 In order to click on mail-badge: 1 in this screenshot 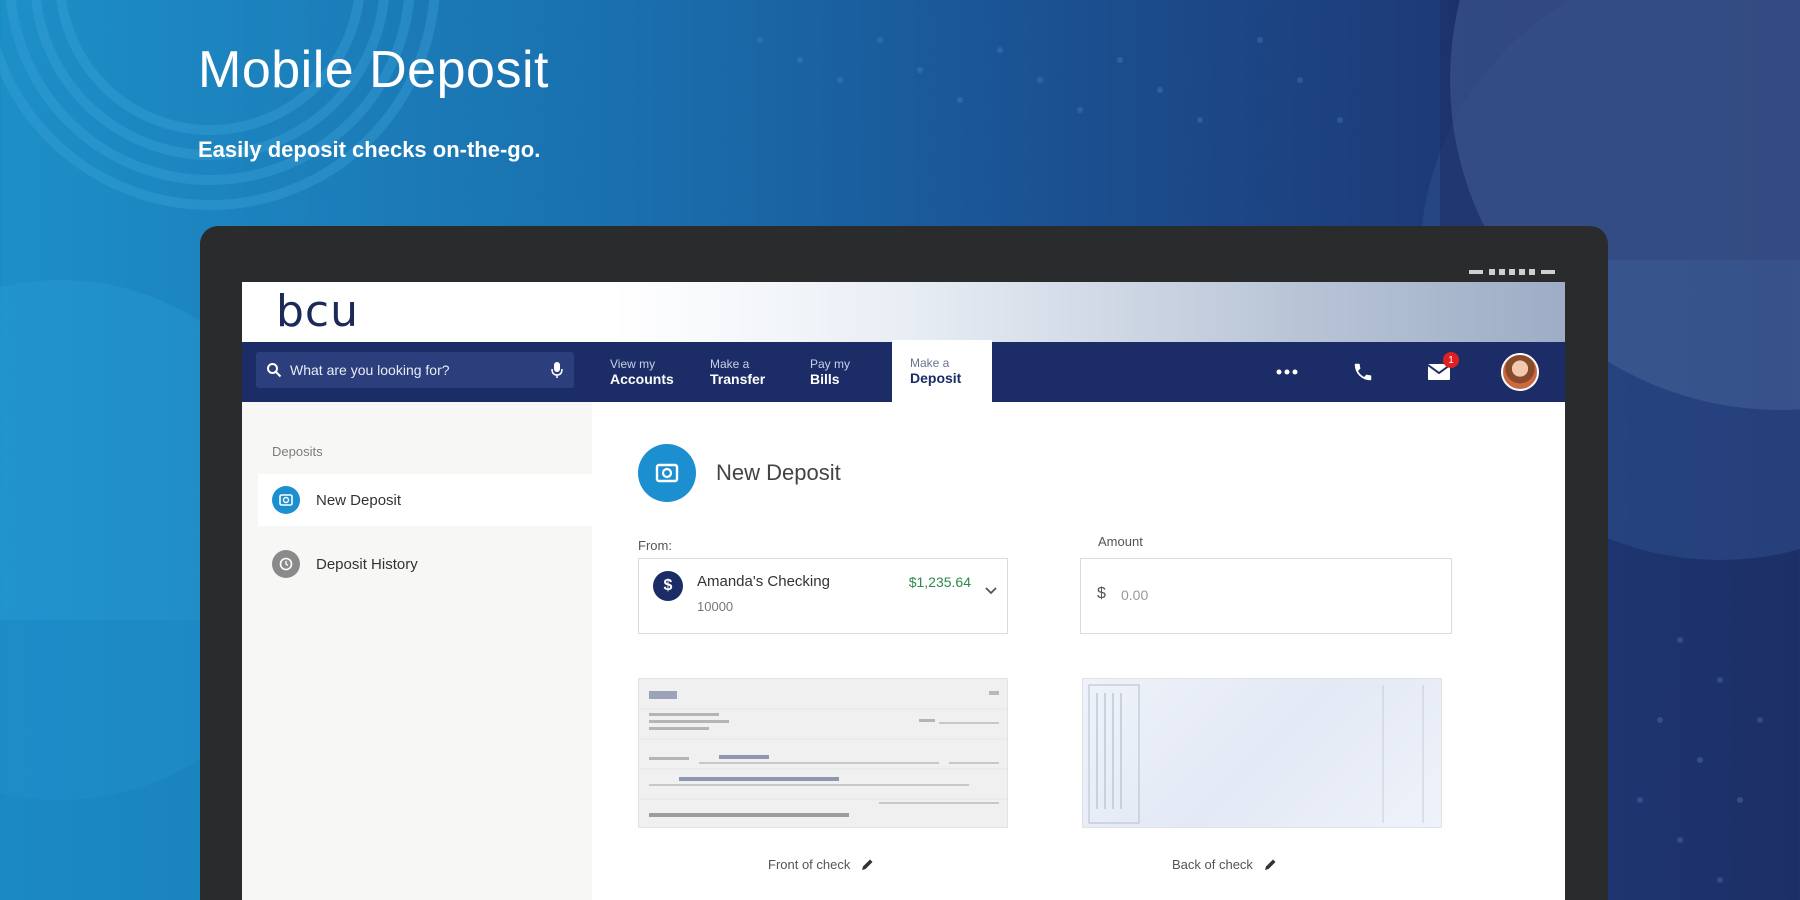, I will do `click(1451, 360)`.